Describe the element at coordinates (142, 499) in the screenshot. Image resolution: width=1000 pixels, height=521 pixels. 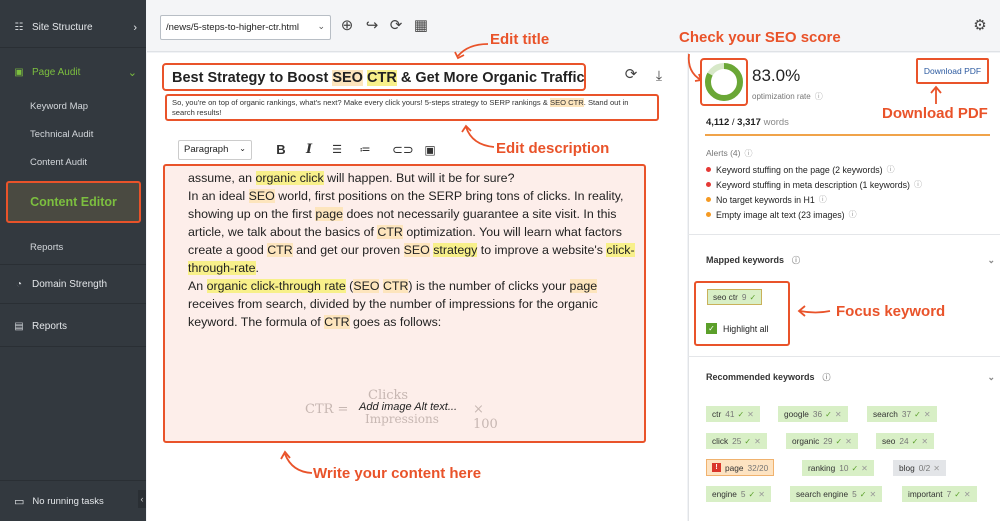
I see `collapse-sidebar-button: ‹` at that location.